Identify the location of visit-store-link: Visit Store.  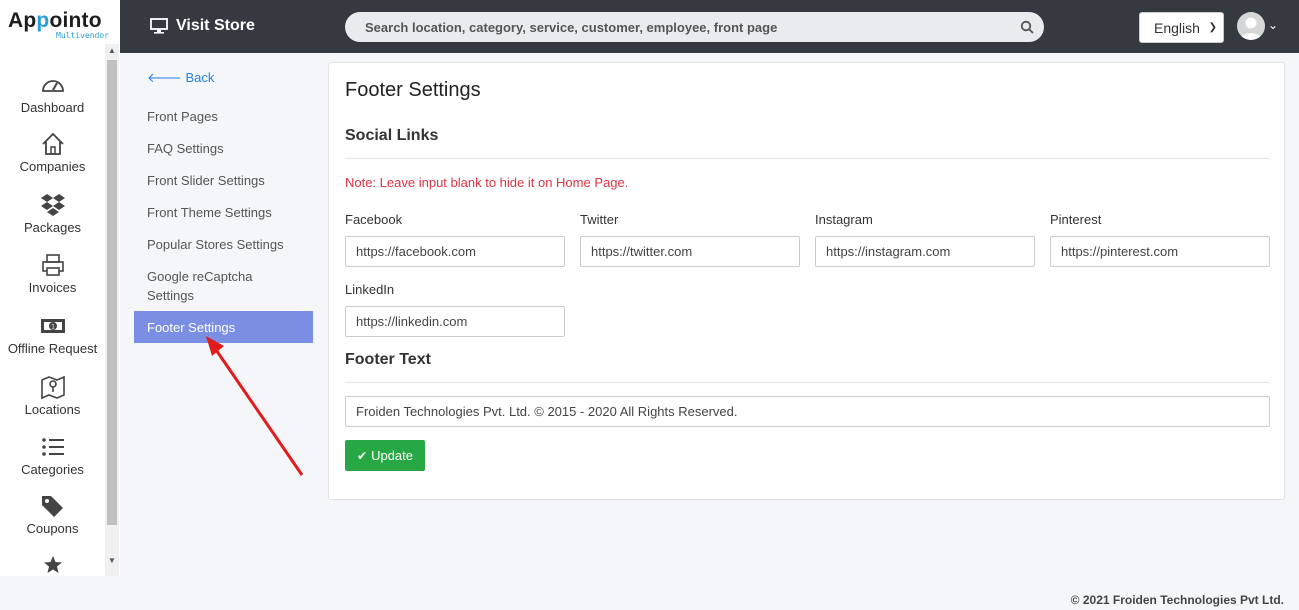
(202, 26).